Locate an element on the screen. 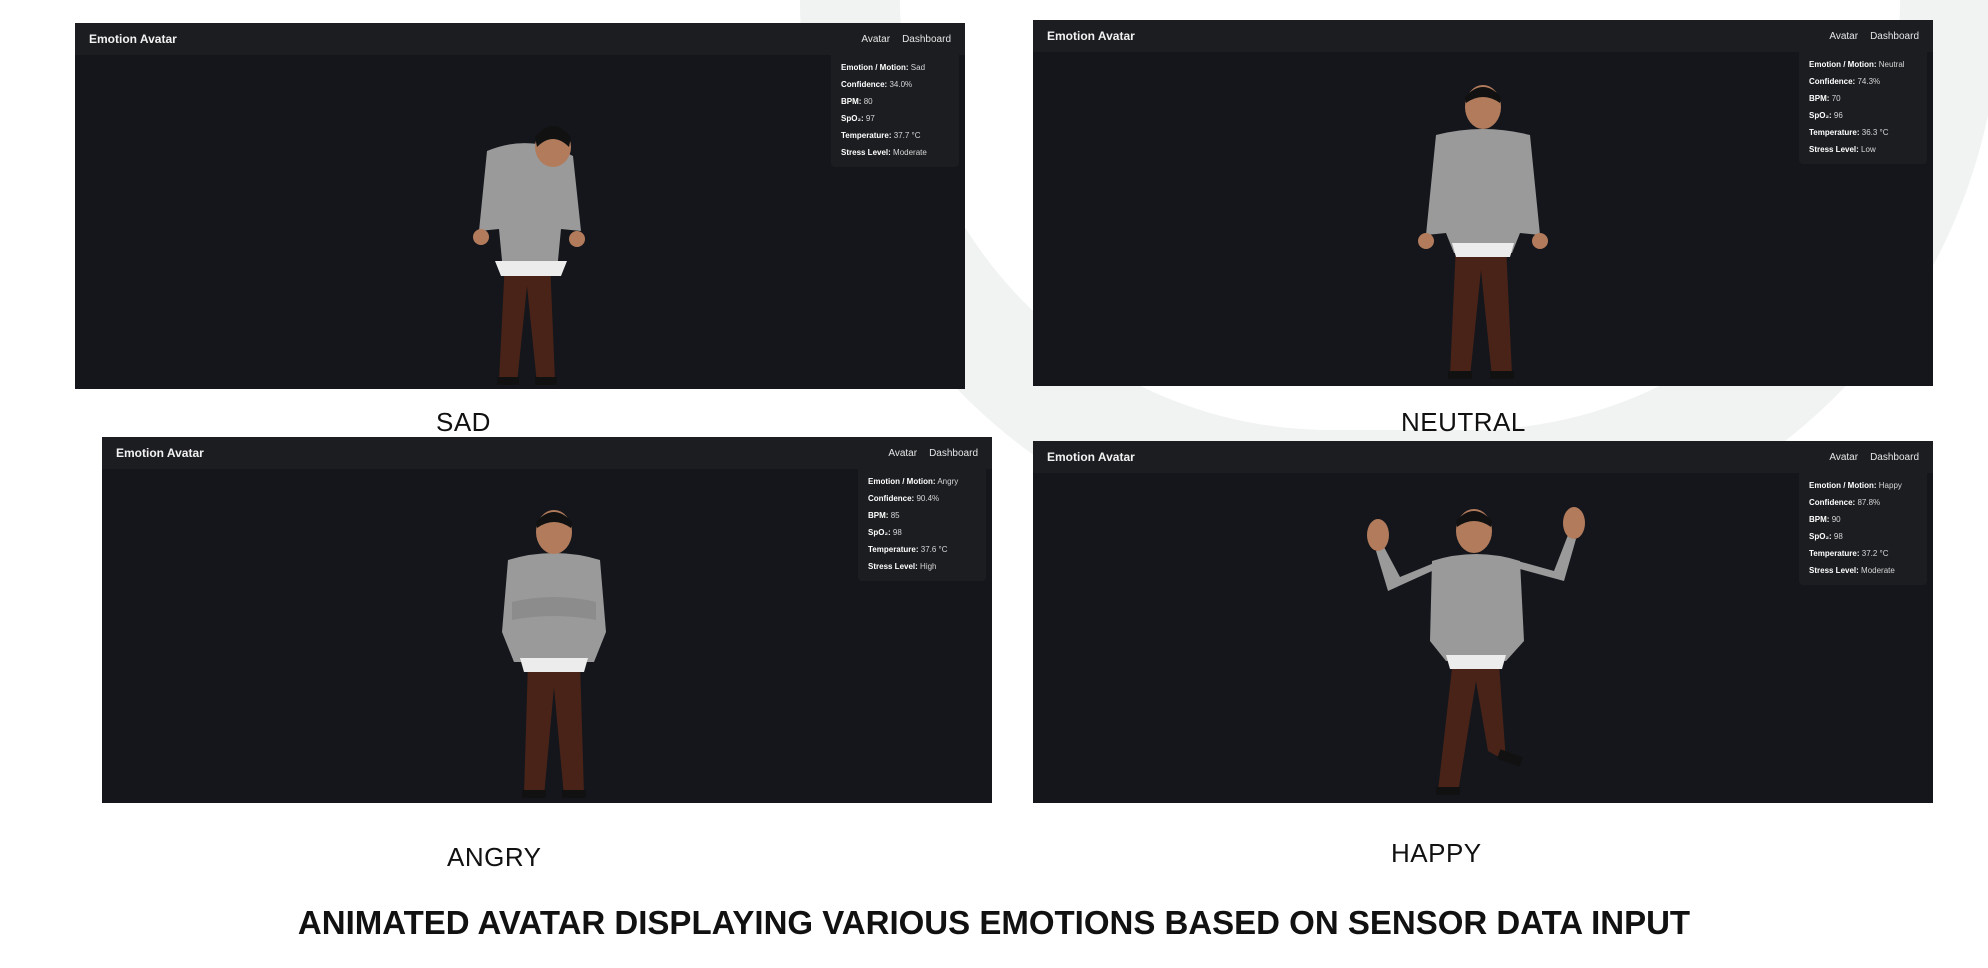 The image size is (1988, 968). emotion-row: Emotion / Motion: Neutral is located at coordinates (1857, 64).